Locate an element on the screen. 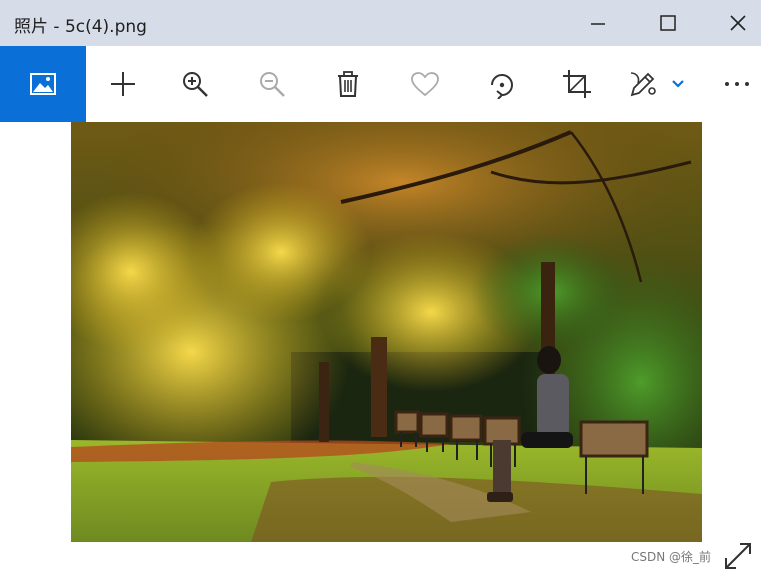 This screenshot has height=577, width=761. zoom-out-button is located at coordinates (272, 84).